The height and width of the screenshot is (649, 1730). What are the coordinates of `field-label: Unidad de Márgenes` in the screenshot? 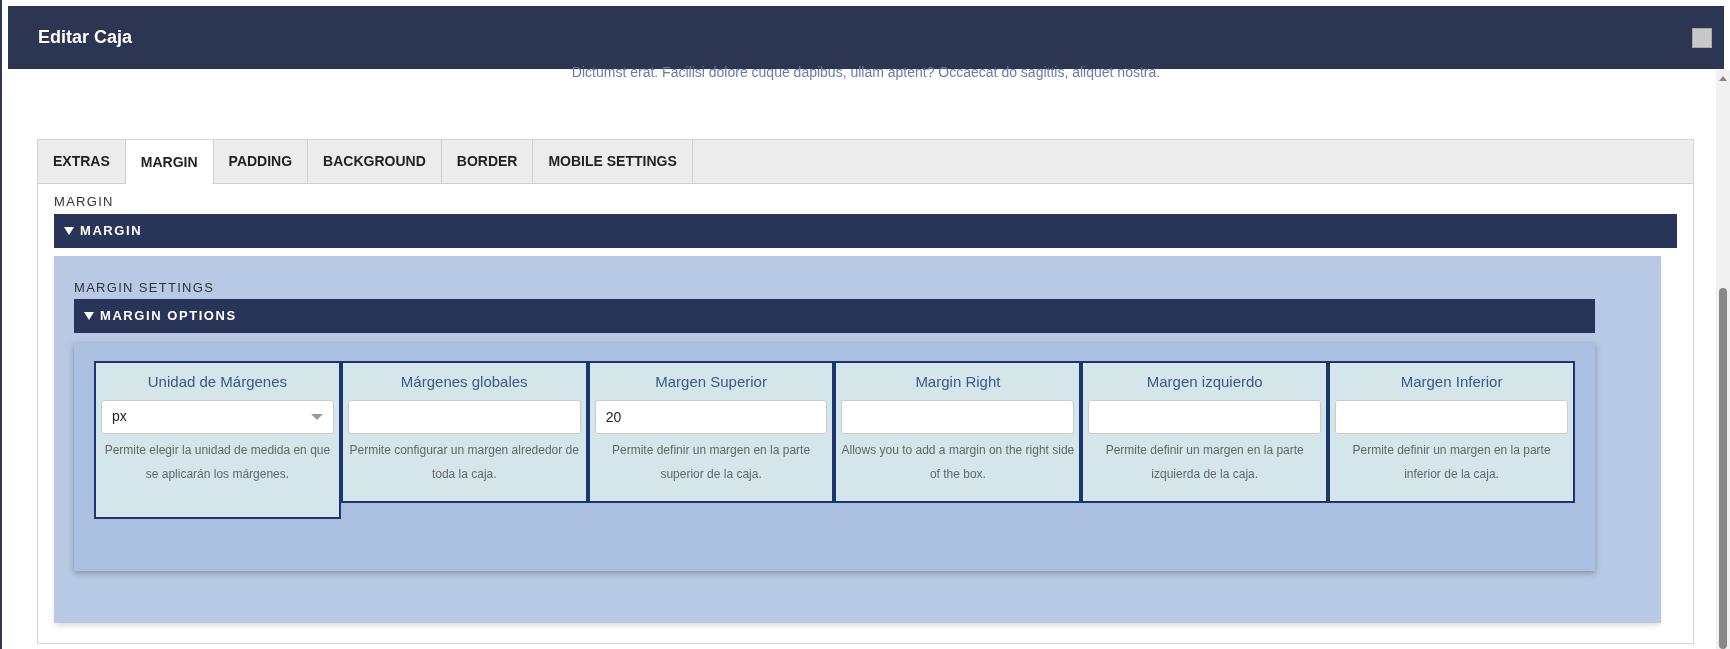 It's located at (217, 382).